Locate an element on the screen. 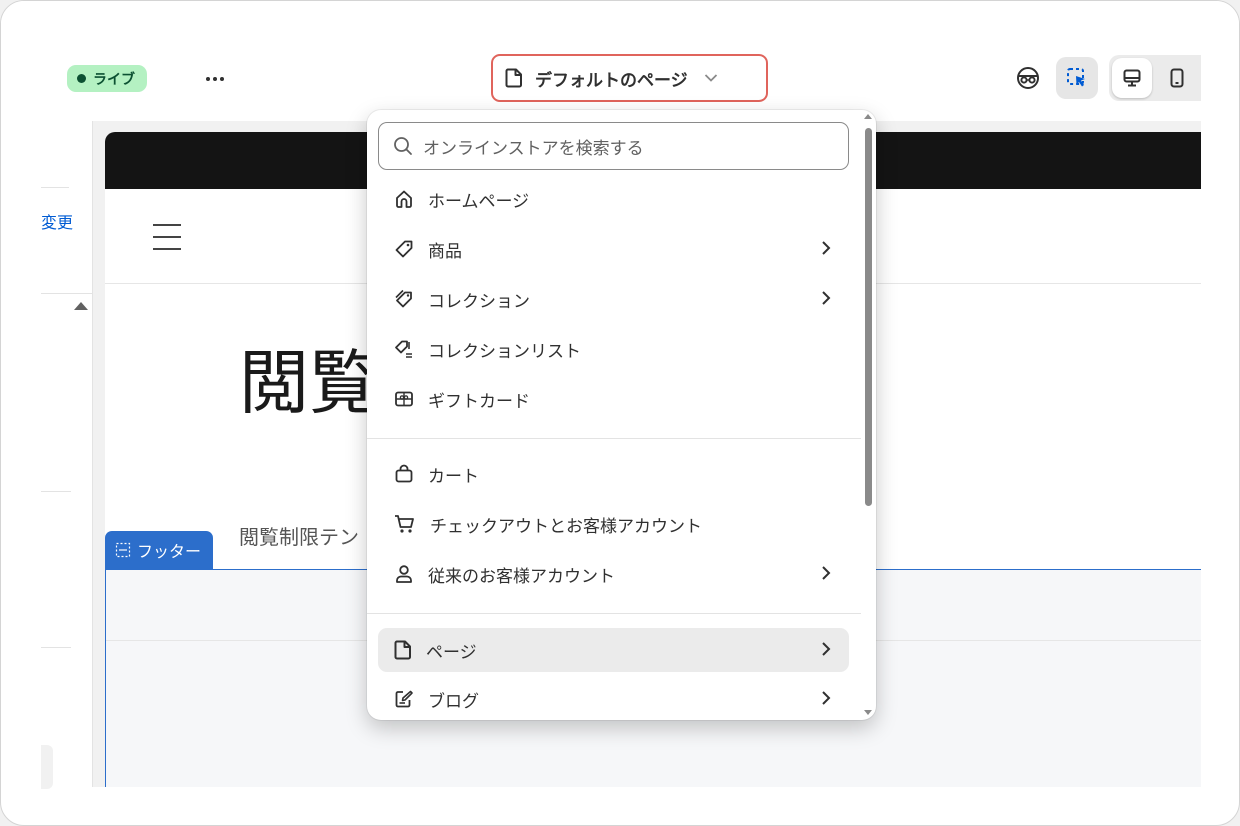 Image resolution: width=1240 pixels, height=826 pixels. menu-item-label: カート is located at coordinates (453, 476).